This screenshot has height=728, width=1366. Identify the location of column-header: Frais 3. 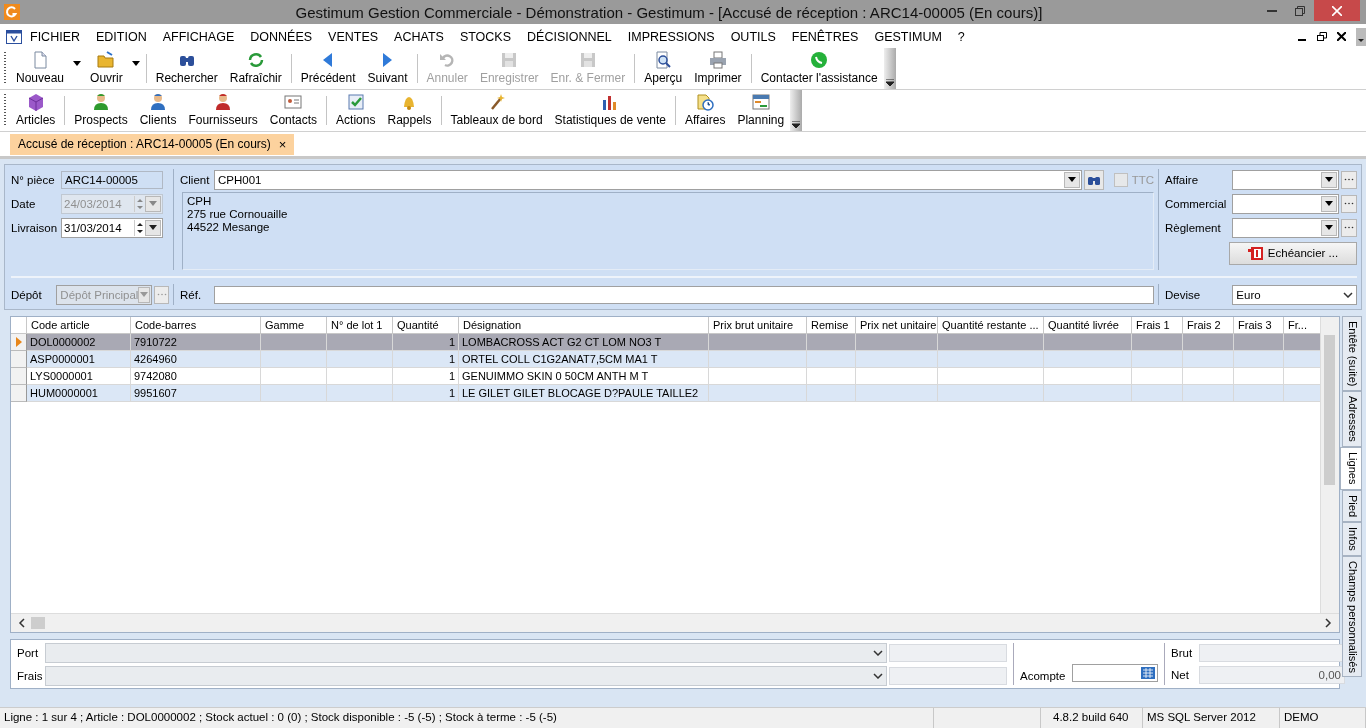
(1259, 325).